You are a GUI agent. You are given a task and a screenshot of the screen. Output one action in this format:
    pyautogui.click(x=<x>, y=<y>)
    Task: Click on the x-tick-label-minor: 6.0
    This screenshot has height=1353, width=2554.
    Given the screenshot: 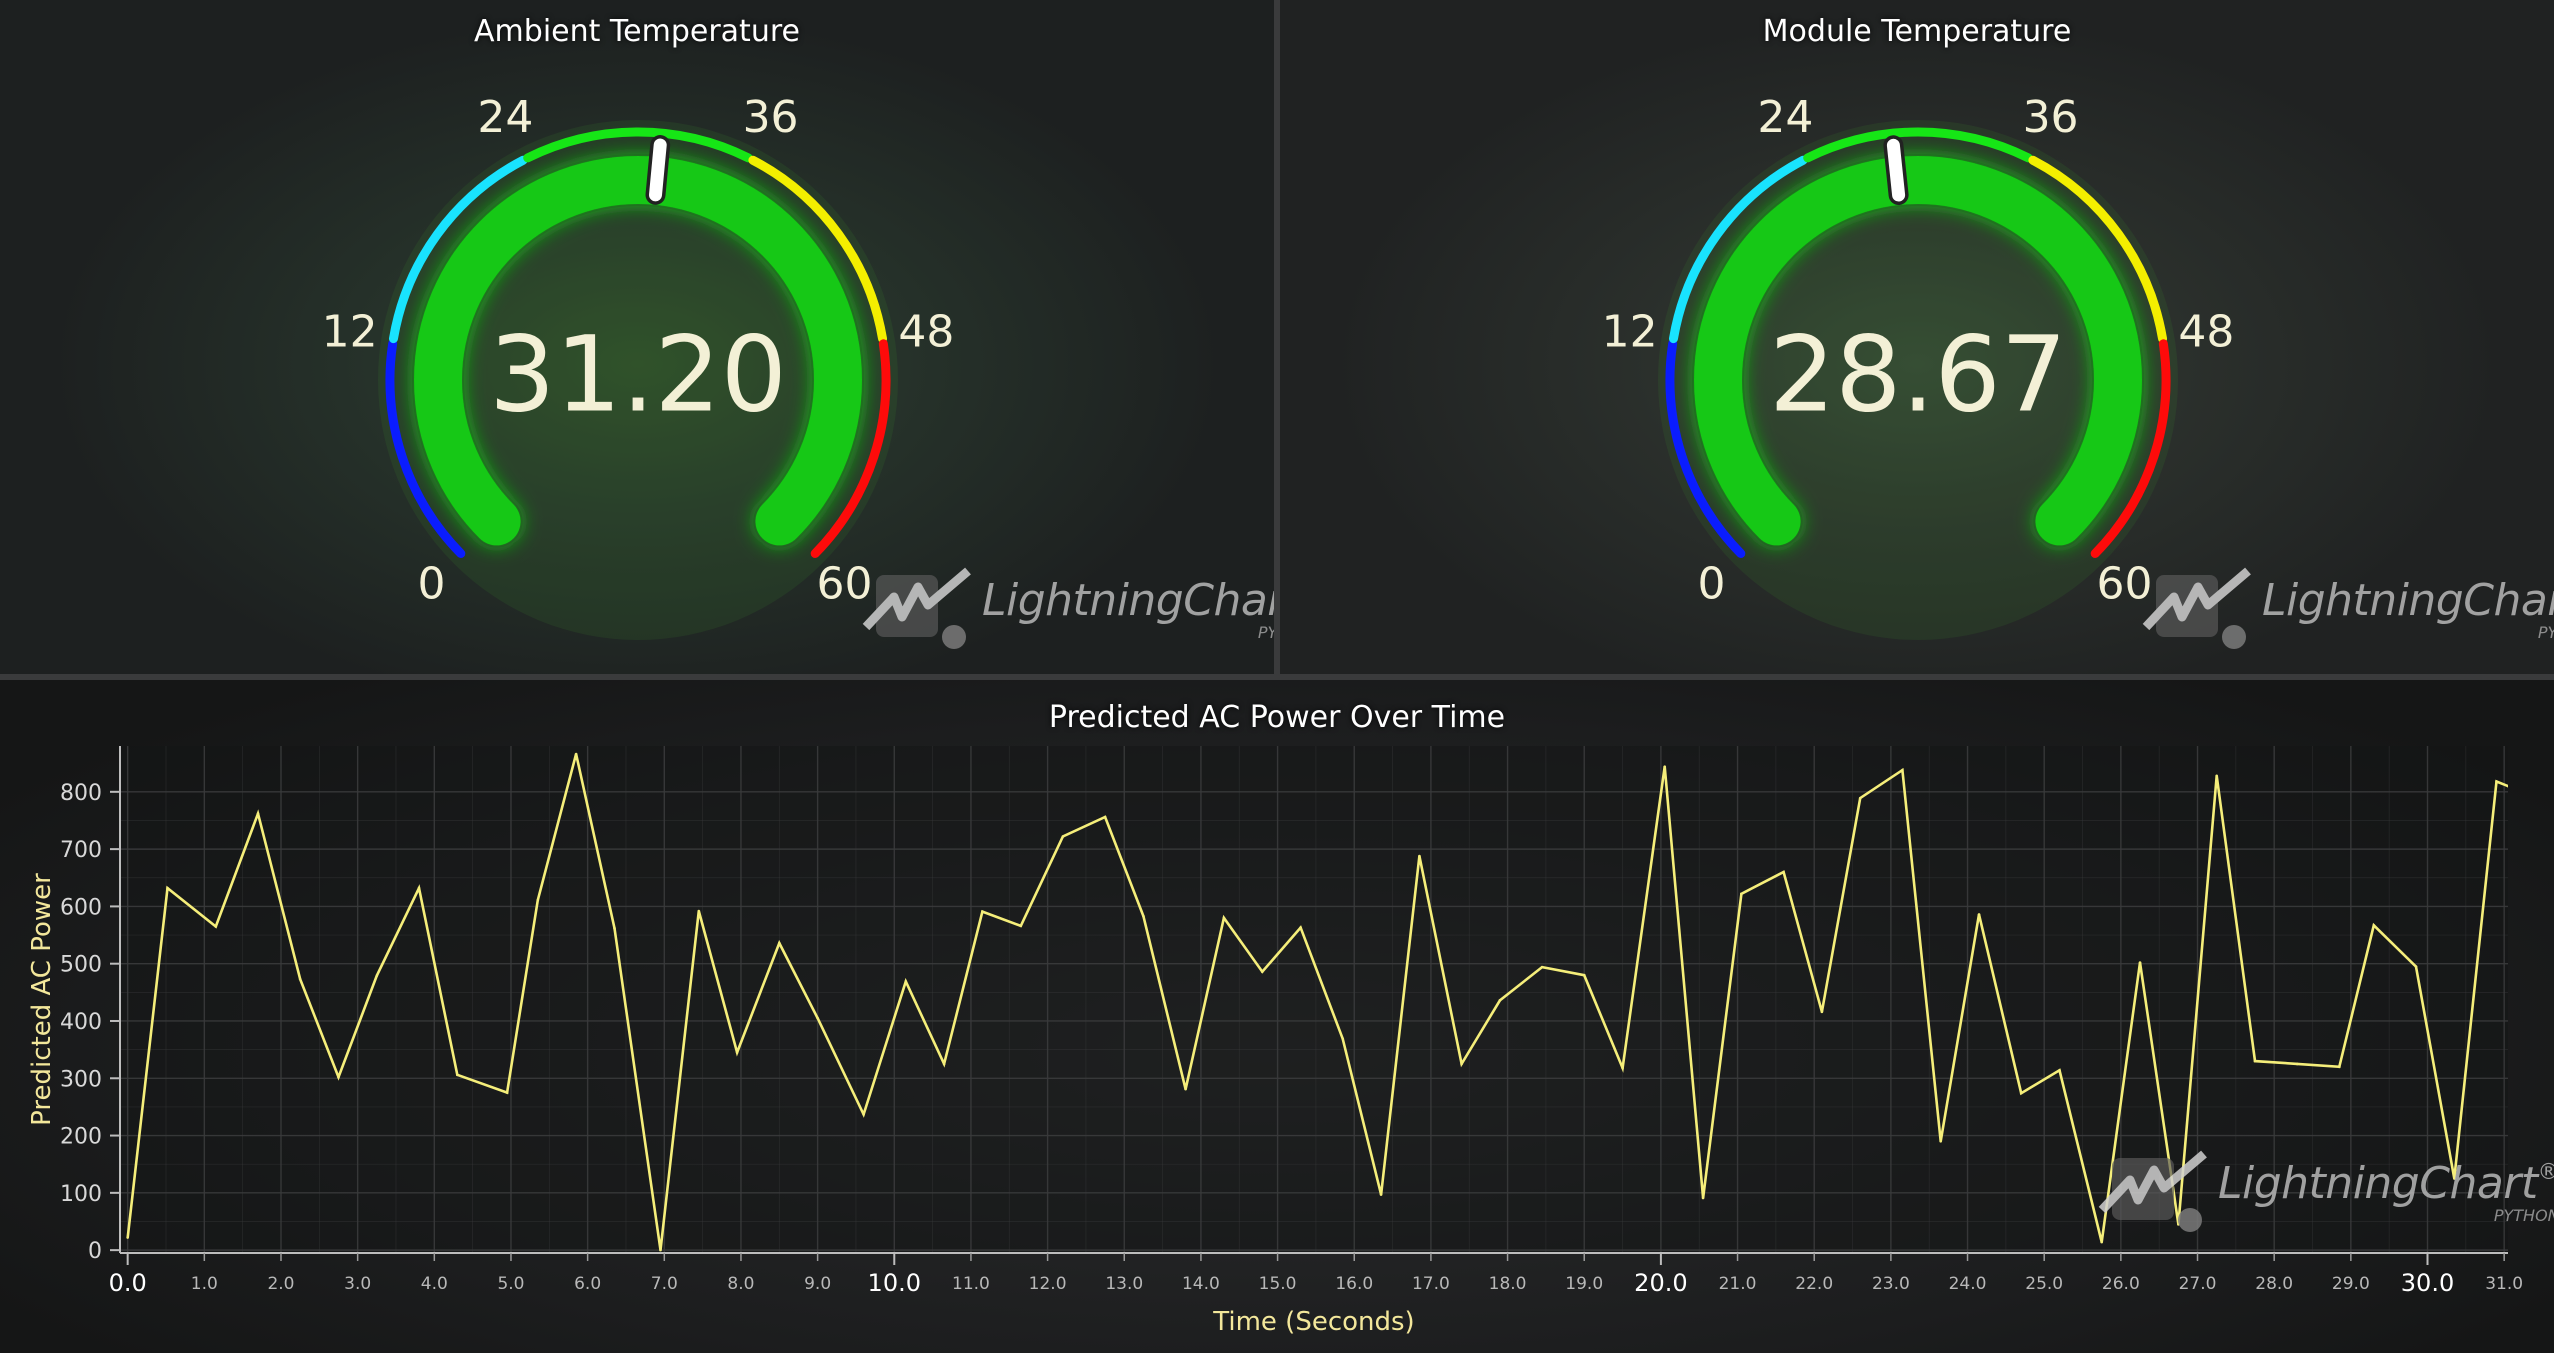 What is the action you would take?
    pyautogui.click(x=587, y=1284)
    